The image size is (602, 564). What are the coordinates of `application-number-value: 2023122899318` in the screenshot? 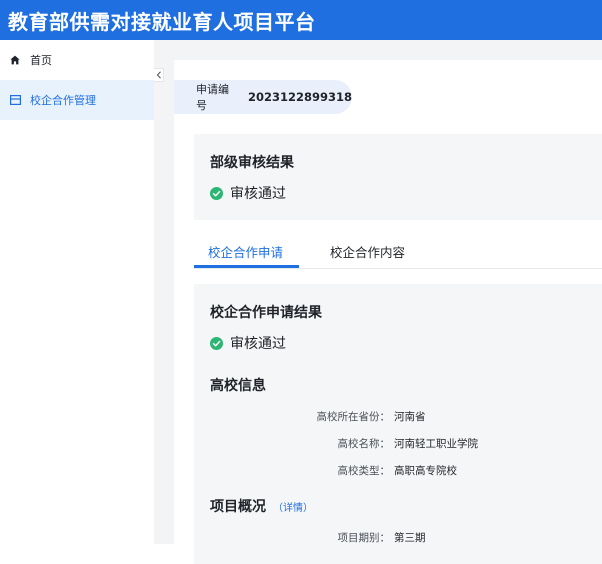 It's located at (299, 97).